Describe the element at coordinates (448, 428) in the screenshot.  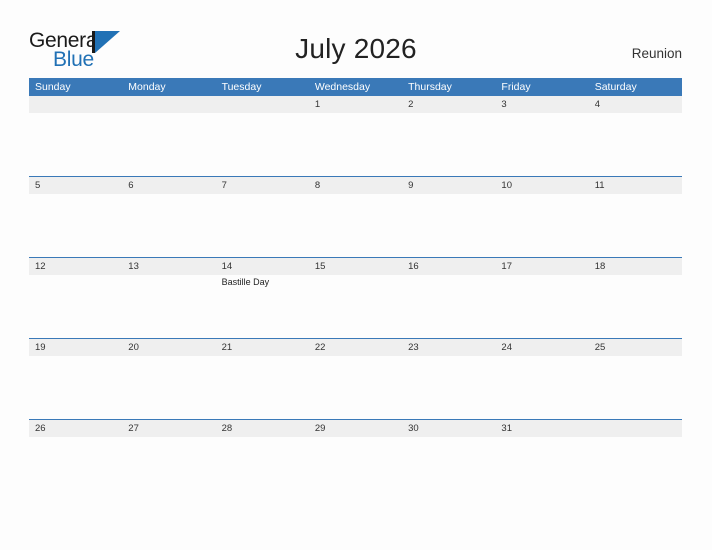
I see `day-number: 30` at that location.